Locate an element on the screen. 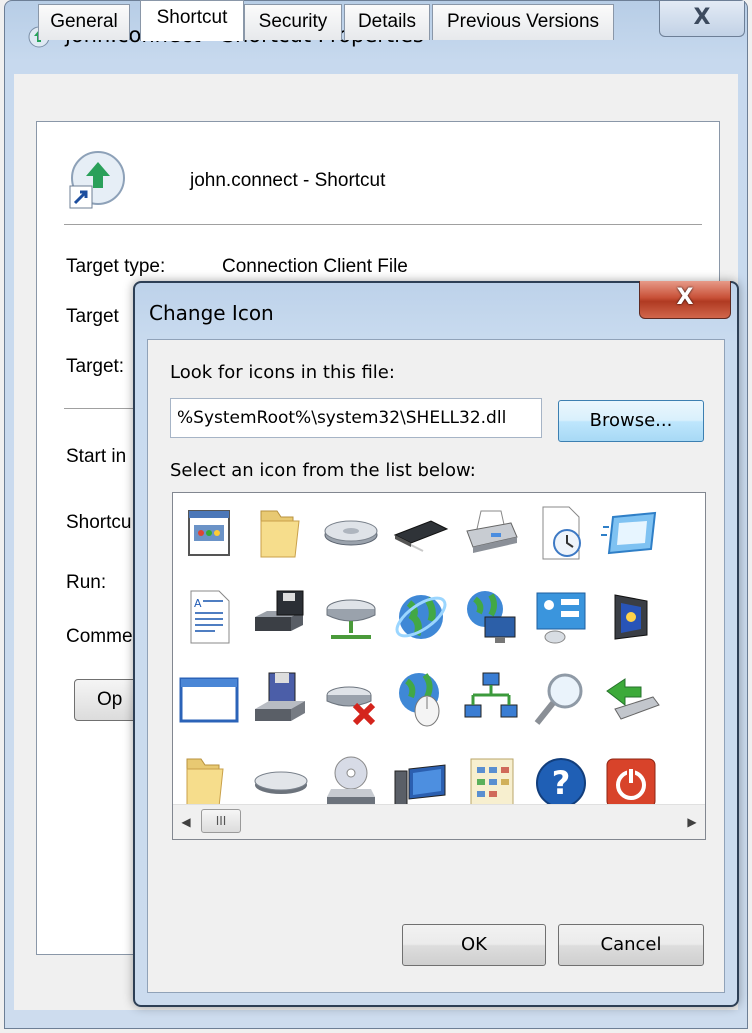  target-label: Target: is located at coordinates (95, 366).